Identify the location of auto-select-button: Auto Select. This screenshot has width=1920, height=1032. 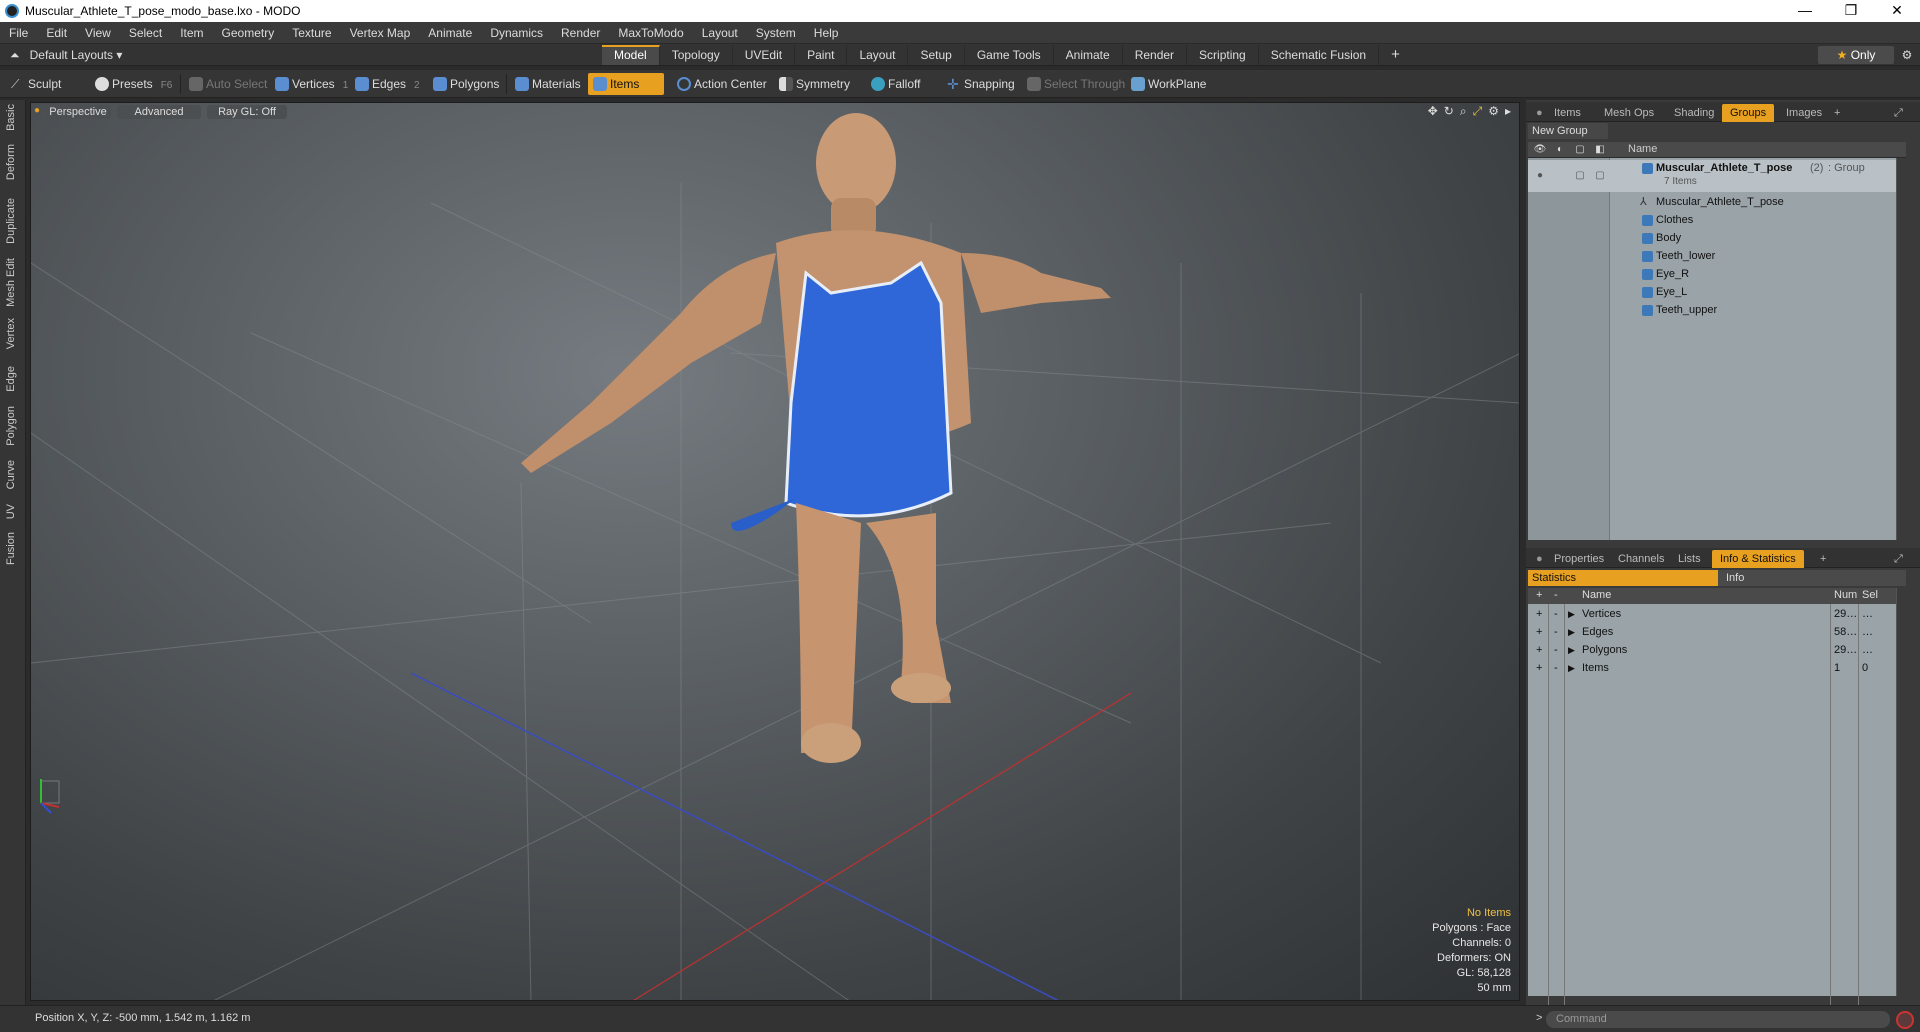
(228, 84).